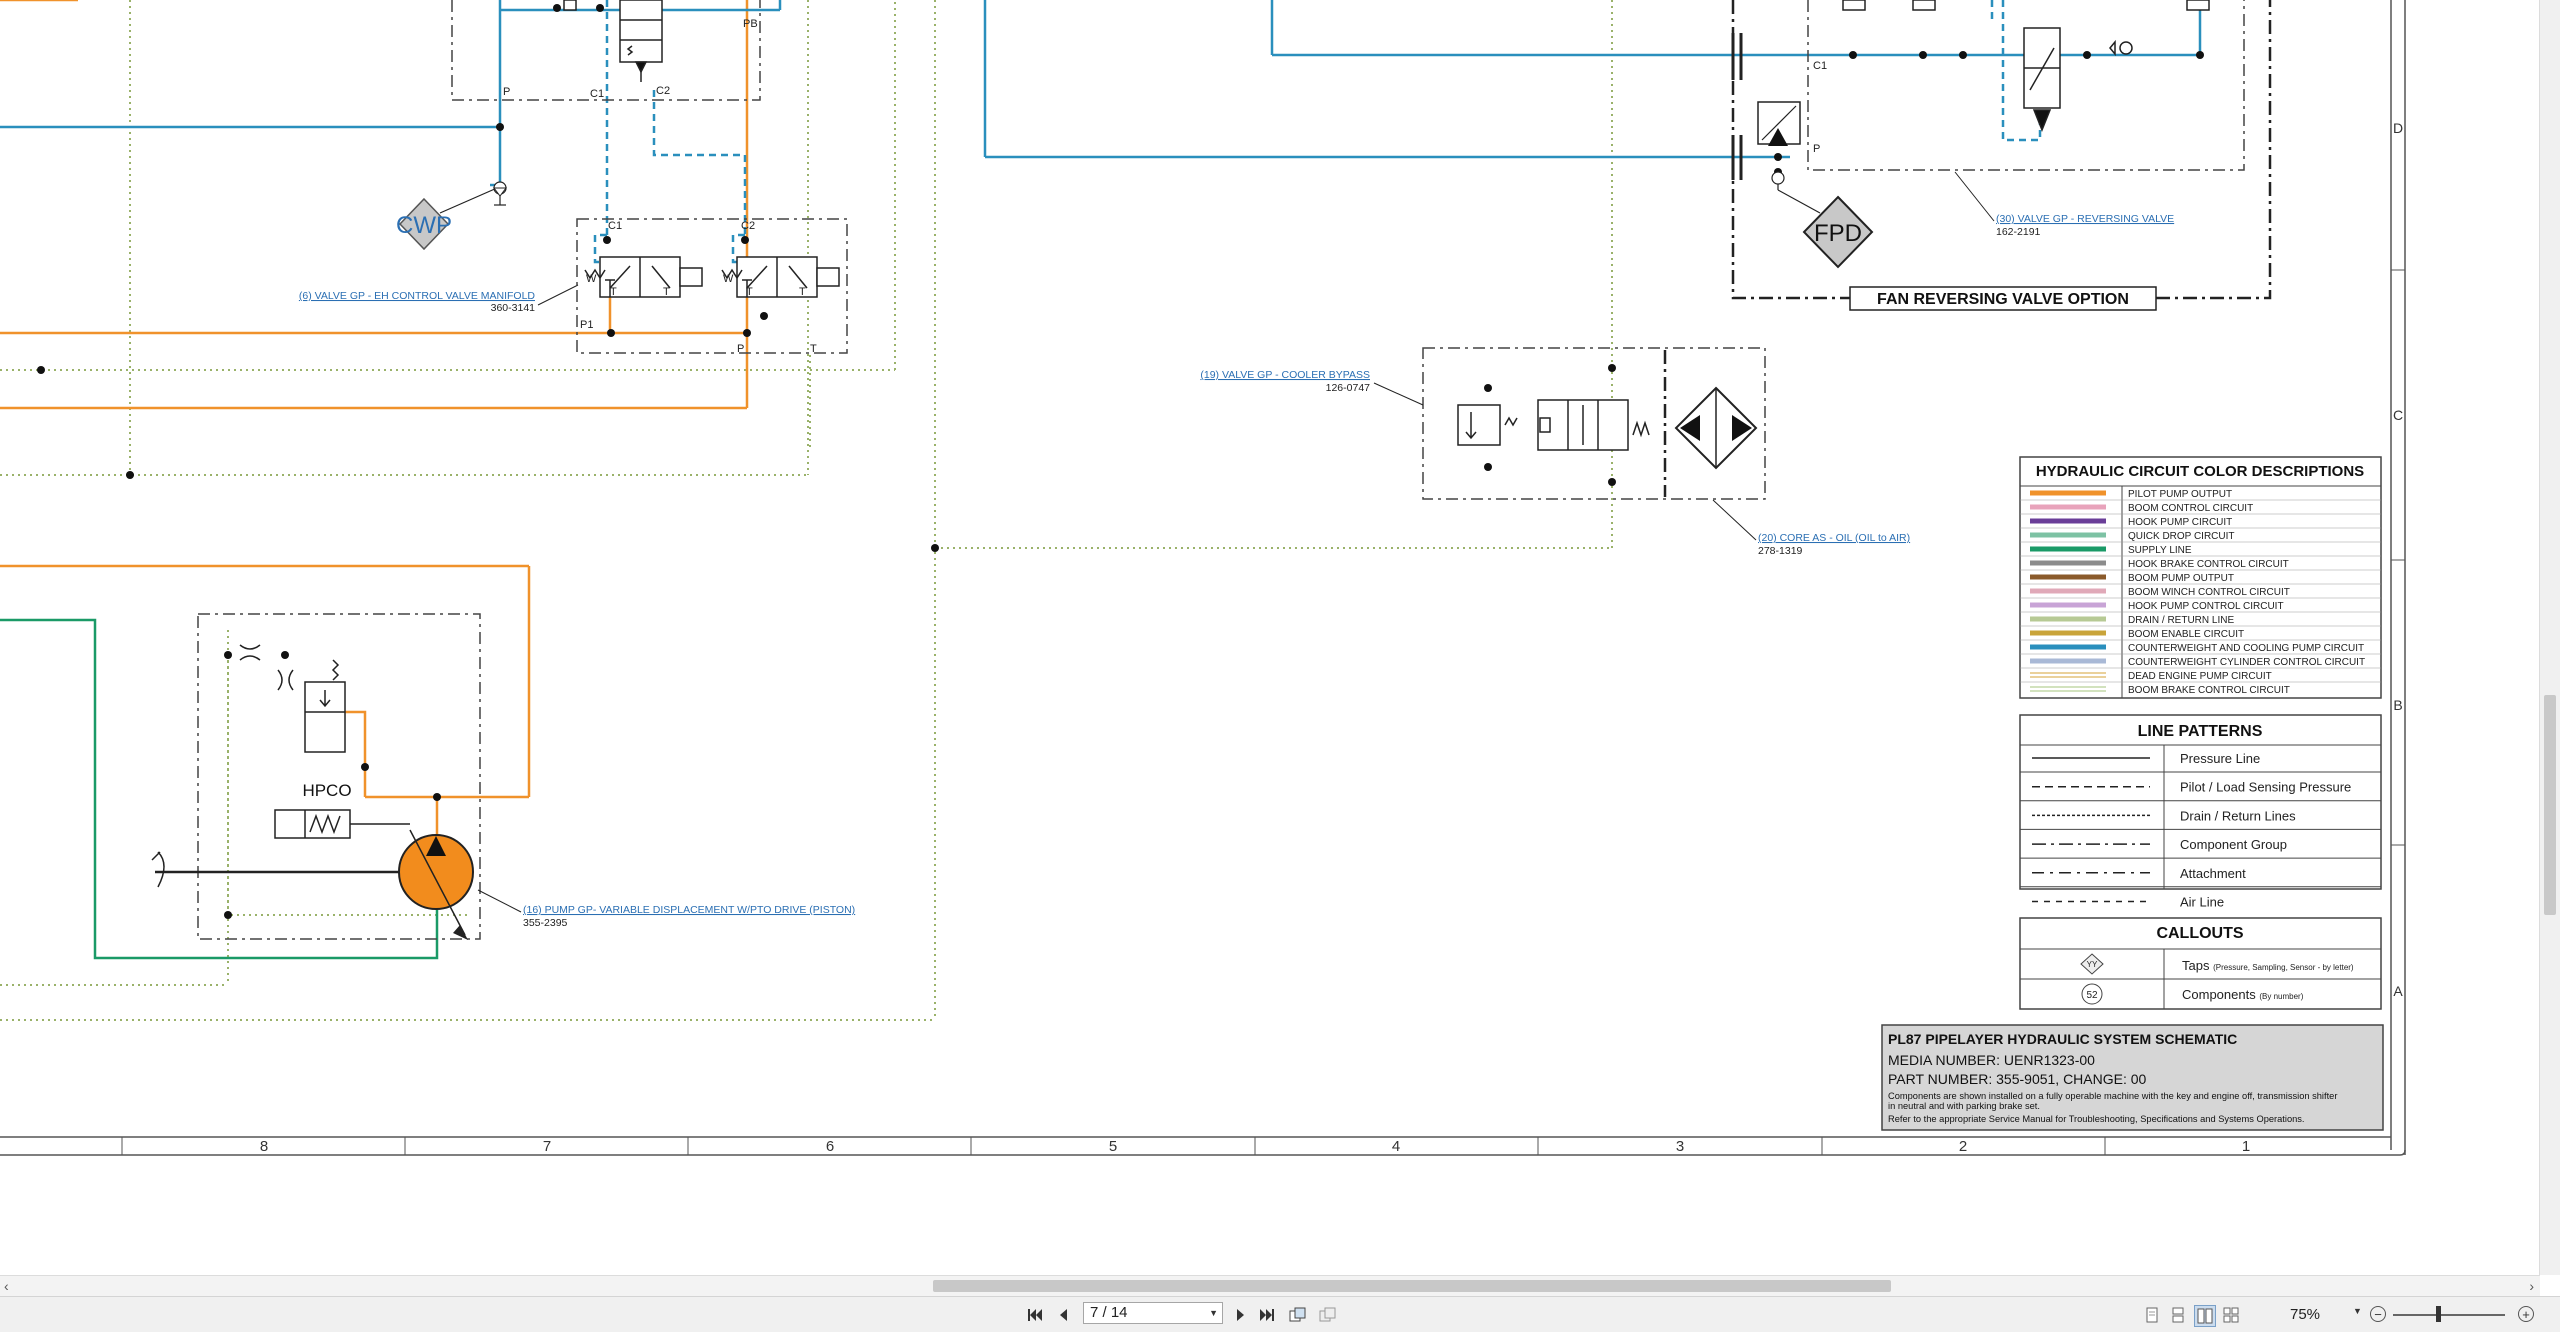 The width and height of the screenshot is (2560, 1332). Describe the element at coordinates (324, 741) in the screenshot. I see `hpco-group: HPCO` at that location.